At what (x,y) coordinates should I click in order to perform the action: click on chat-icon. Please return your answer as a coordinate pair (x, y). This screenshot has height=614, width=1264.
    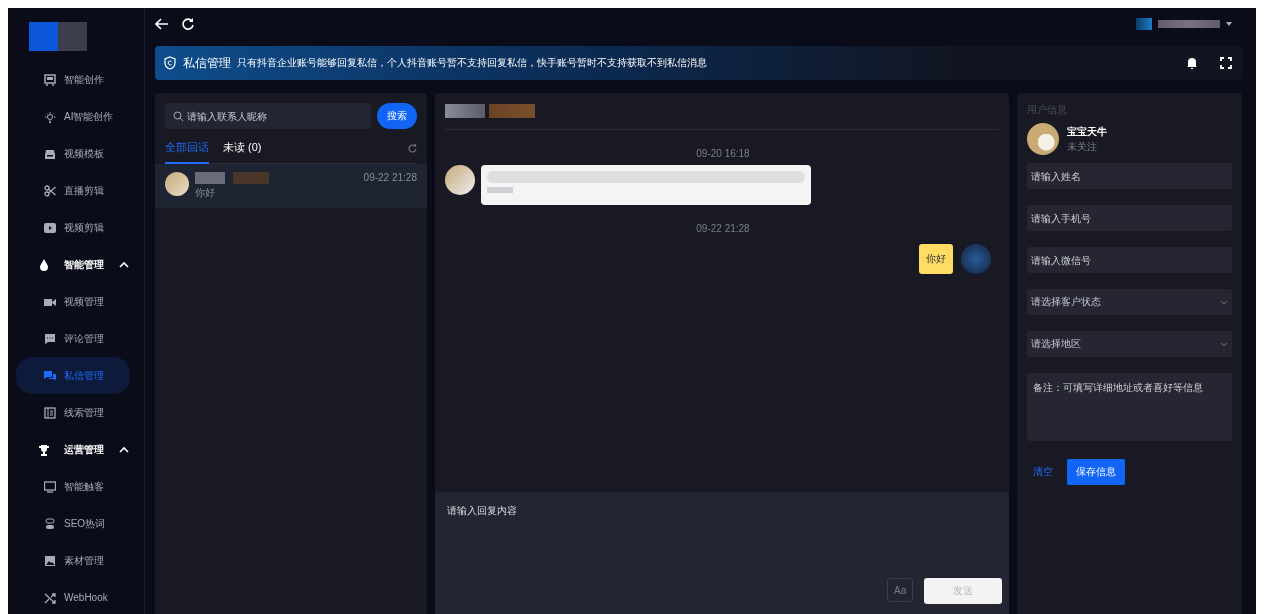
    Looking at the image, I should click on (50, 375).